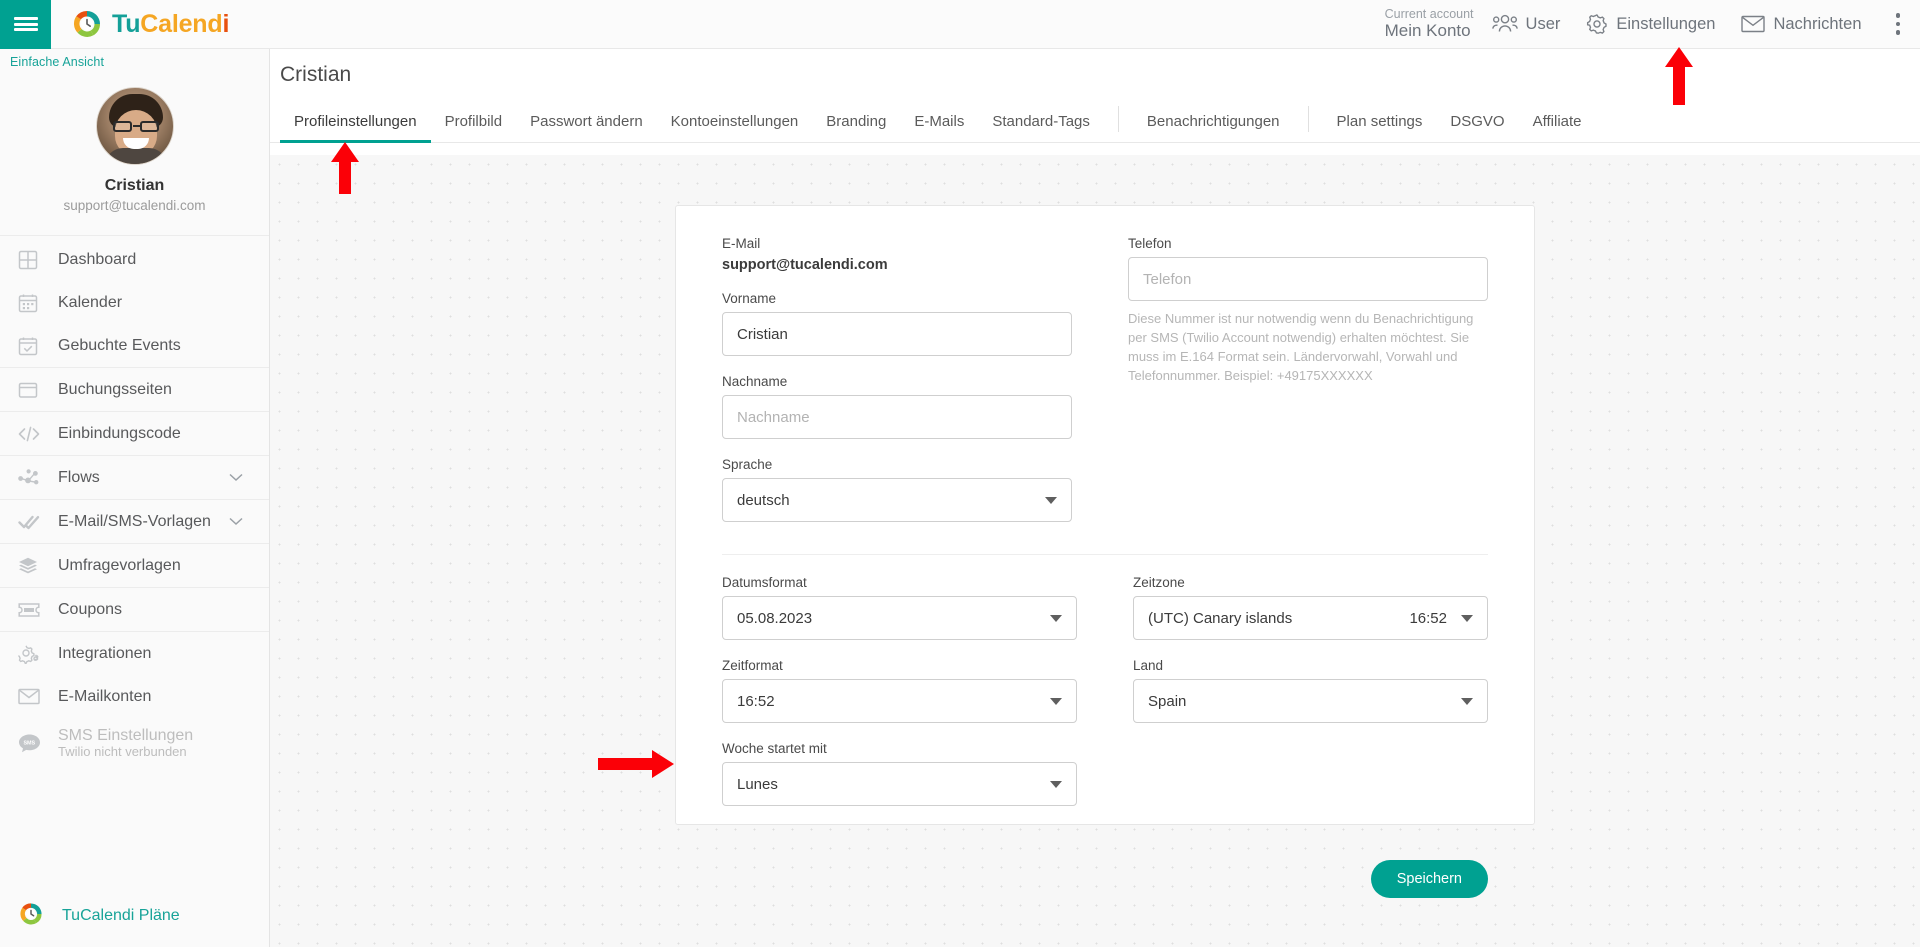  What do you see at coordinates (897, 334) in the screenshot?
I see `vorname-input: Cristian` at bounding box center [897, 334].